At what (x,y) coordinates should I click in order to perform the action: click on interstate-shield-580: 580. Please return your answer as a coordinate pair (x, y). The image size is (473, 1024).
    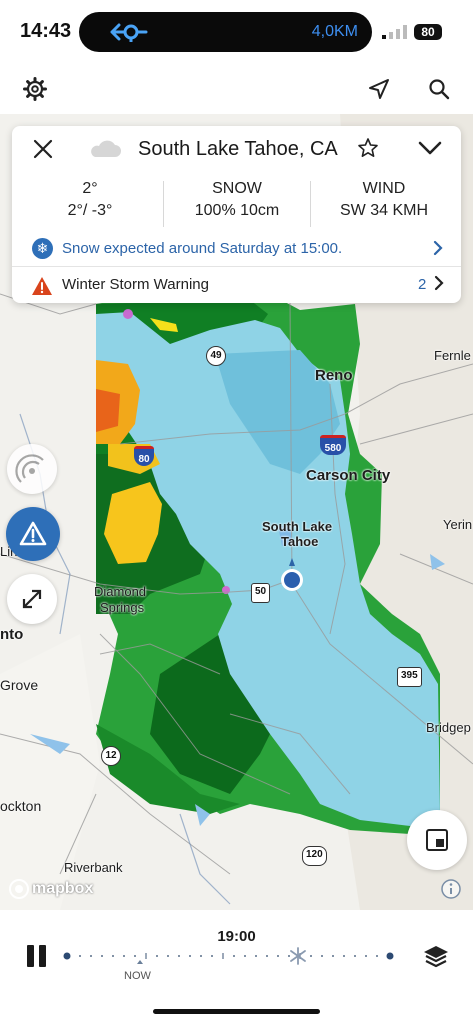
    Looking at the image, I should click on (333, 445).